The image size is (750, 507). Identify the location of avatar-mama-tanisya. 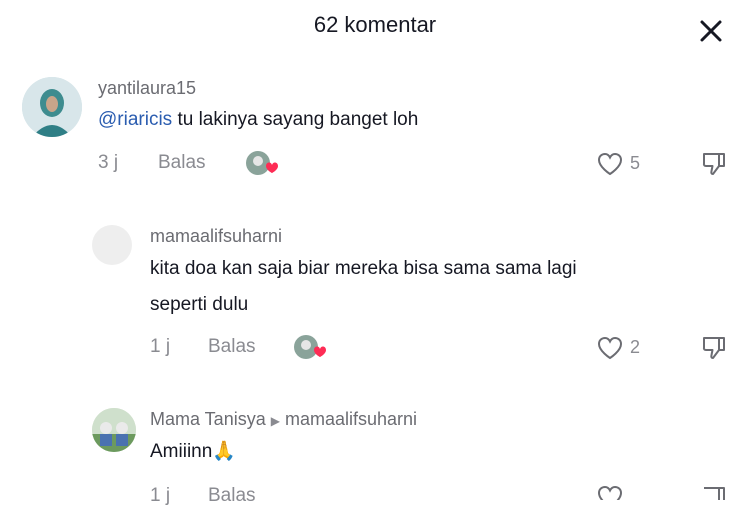
(114, 430).